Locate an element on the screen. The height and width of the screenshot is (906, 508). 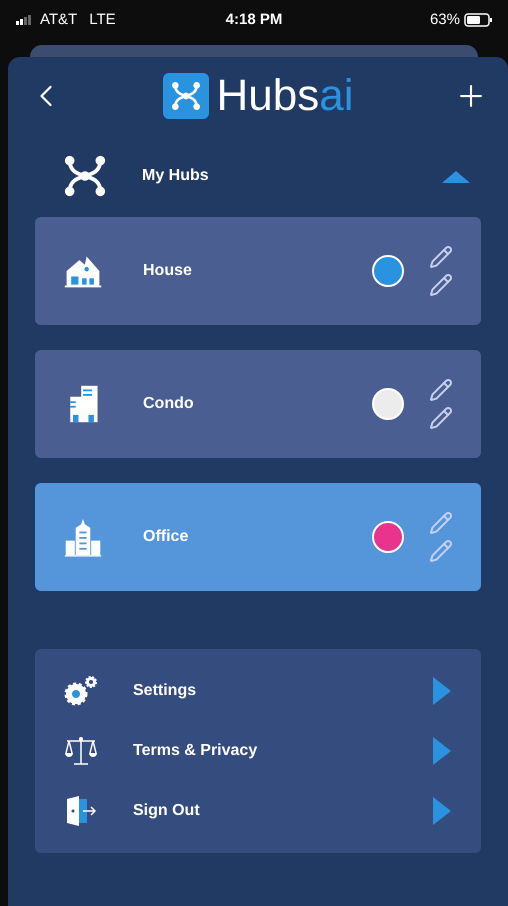
hub-name: Condo is located at coordinates (169, 404).